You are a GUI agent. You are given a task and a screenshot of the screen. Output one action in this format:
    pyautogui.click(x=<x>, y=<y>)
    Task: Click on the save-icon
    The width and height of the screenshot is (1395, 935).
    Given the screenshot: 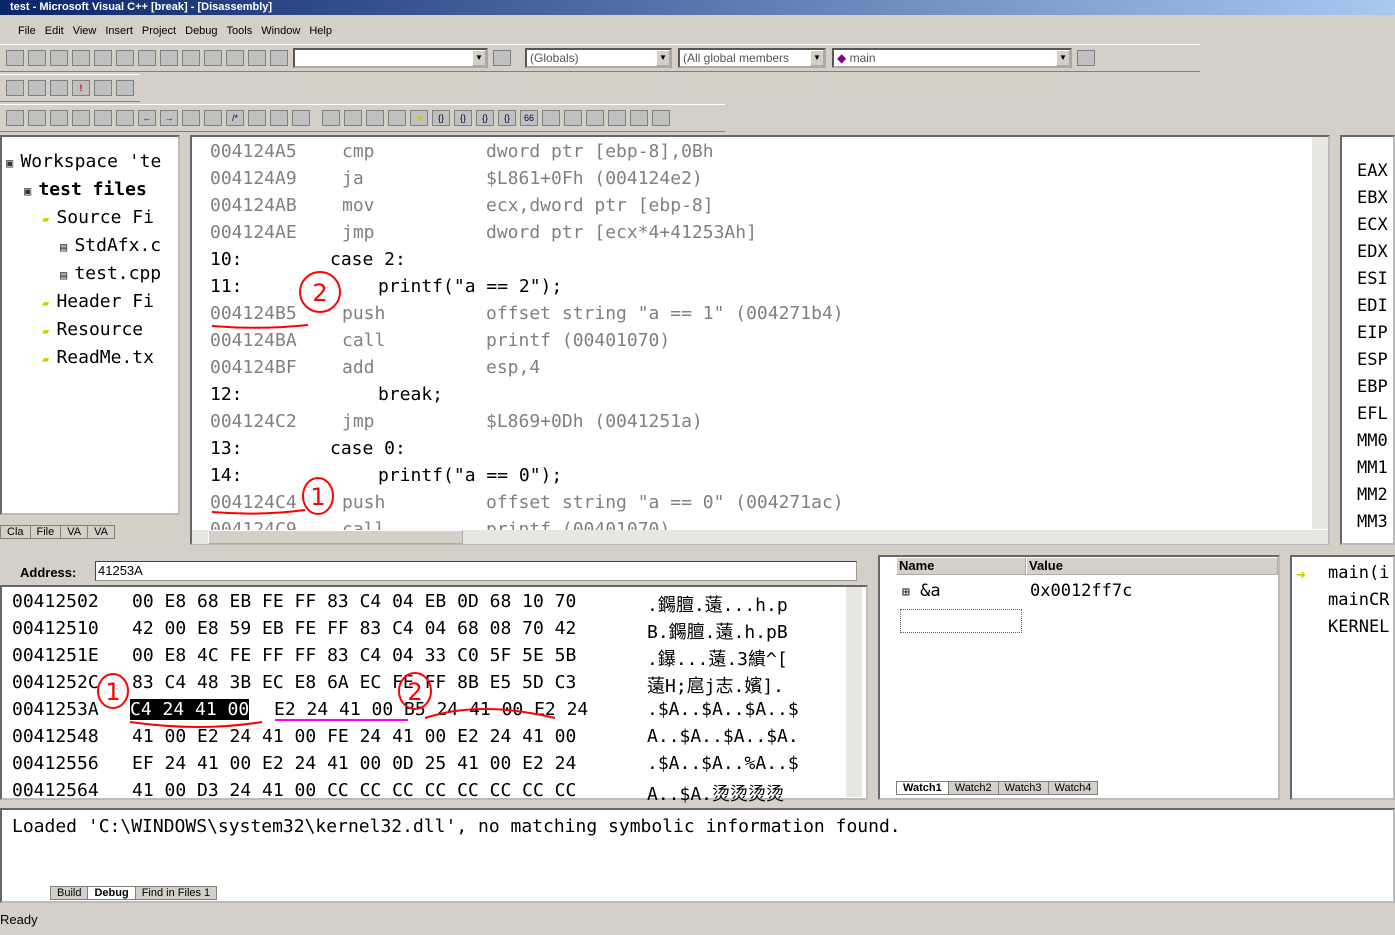 What is the action you would take?
    pyautogui.click(x=59, y=58)
    